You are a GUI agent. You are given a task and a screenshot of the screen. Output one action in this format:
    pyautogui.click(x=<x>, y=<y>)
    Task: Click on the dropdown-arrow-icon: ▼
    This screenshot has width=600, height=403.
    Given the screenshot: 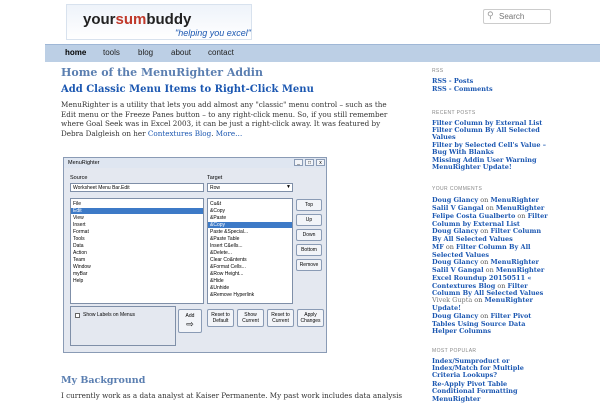 What is the action you would take?
    pyautogui.click(x=288, y=187)
    